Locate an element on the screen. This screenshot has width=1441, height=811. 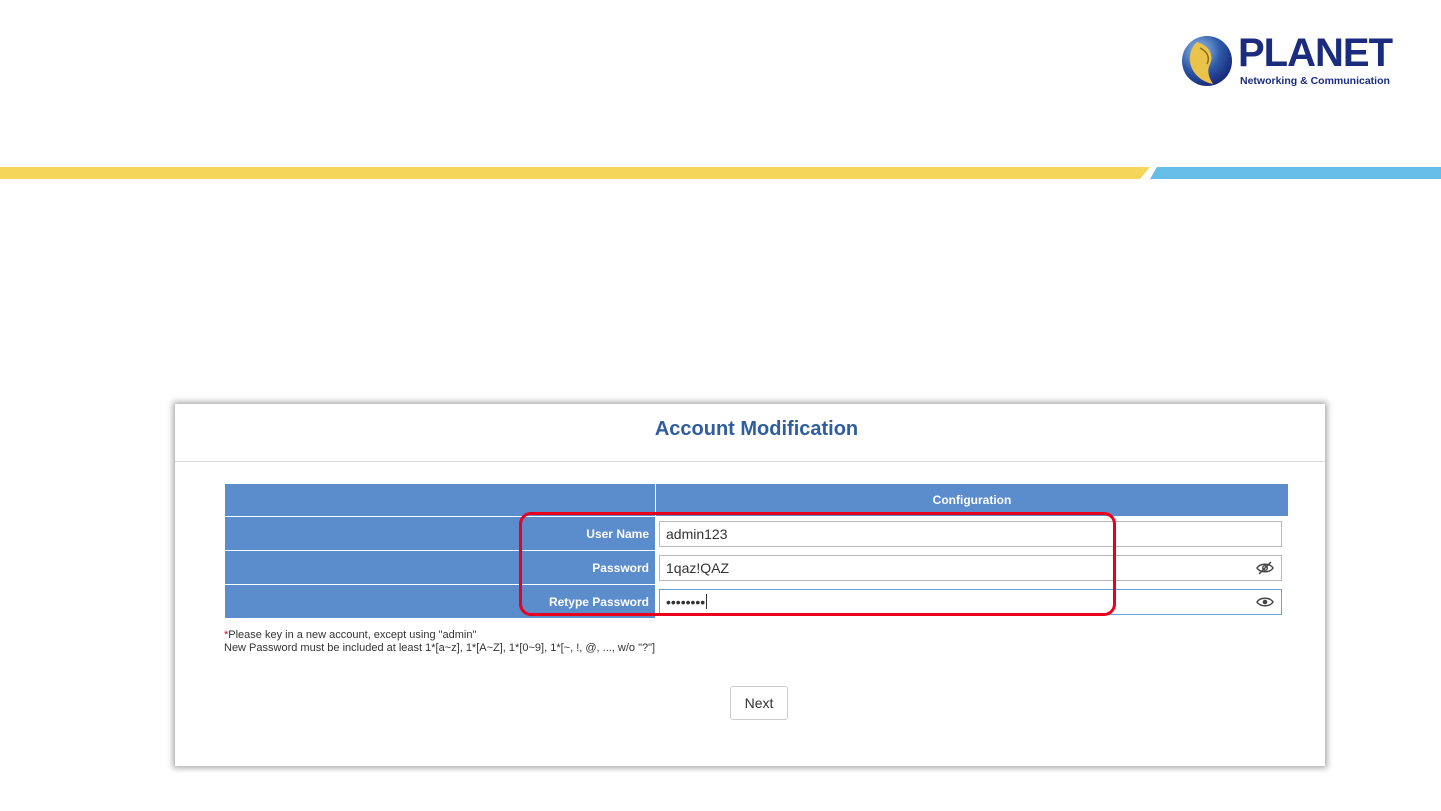
title-divider is located at coordinates (750, 461).